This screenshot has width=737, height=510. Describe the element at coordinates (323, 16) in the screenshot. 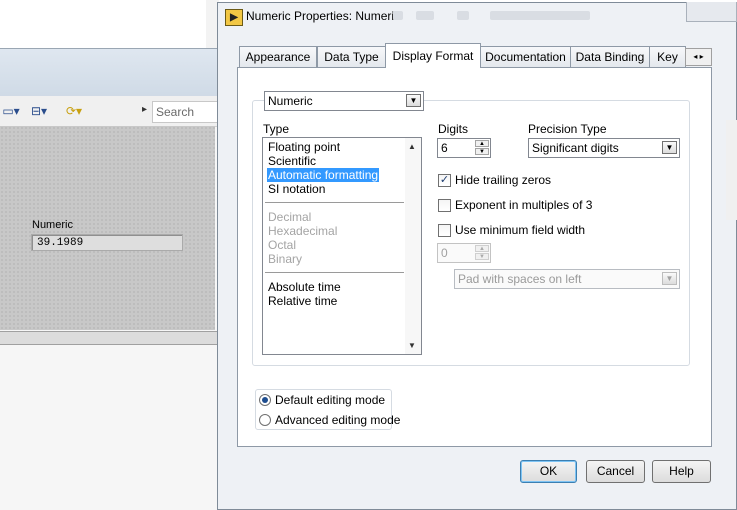

I see `dialog-title: Numeric Properties: Numeric` at that location.